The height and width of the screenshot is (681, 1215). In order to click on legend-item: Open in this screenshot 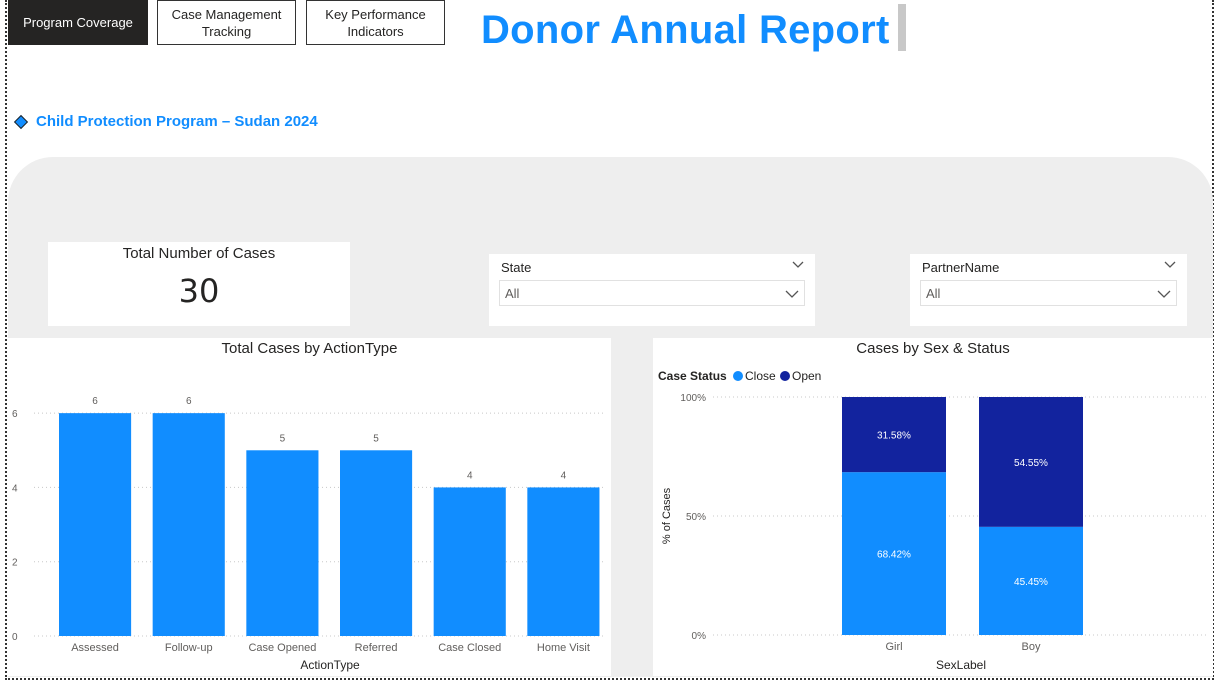, I will do `click(806, 376)`.